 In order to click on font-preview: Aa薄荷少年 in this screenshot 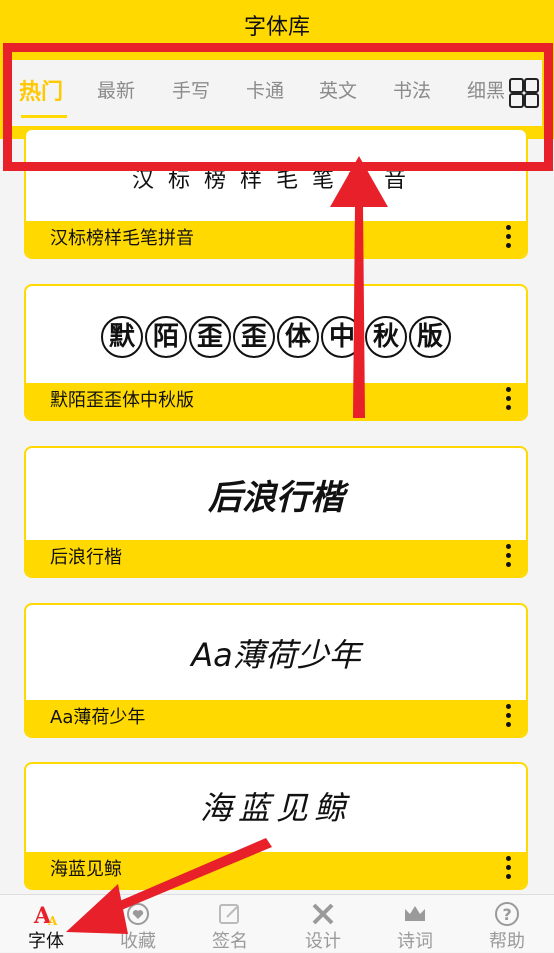, I will do `click(276, 655)`.